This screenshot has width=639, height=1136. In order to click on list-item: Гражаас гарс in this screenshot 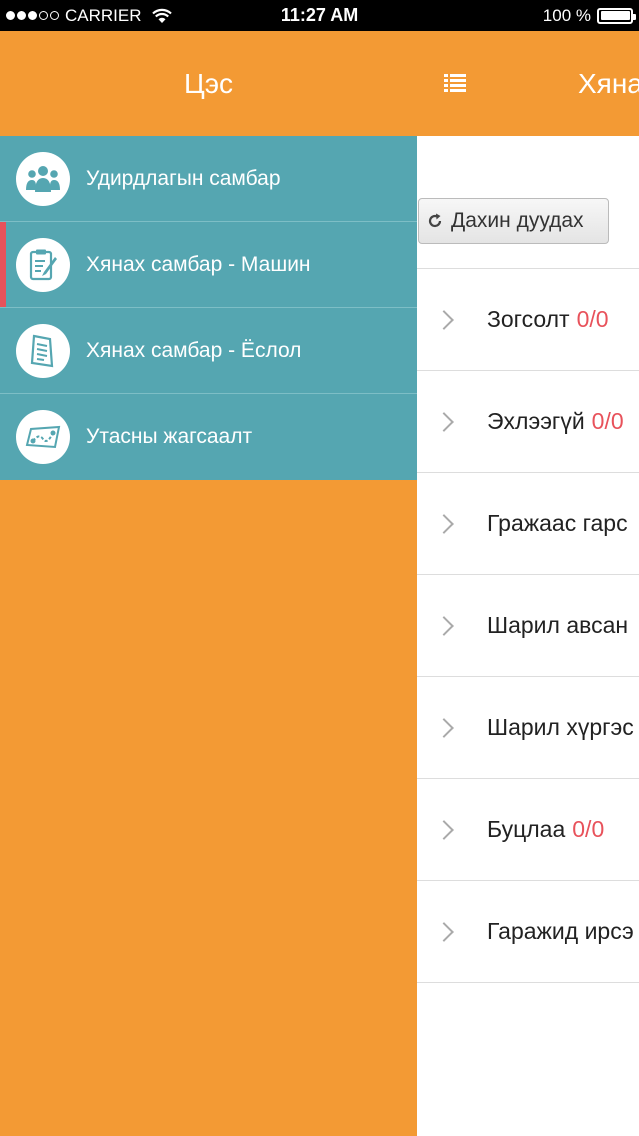, I will do `click(528, 524)`.